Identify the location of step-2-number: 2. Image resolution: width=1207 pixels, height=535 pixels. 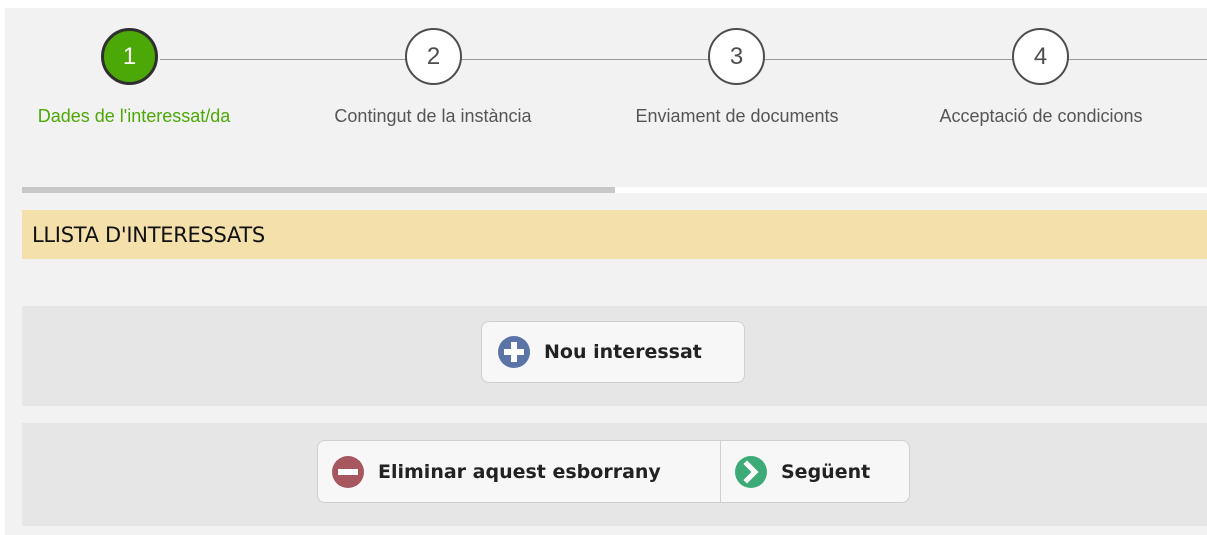
(433, 56).